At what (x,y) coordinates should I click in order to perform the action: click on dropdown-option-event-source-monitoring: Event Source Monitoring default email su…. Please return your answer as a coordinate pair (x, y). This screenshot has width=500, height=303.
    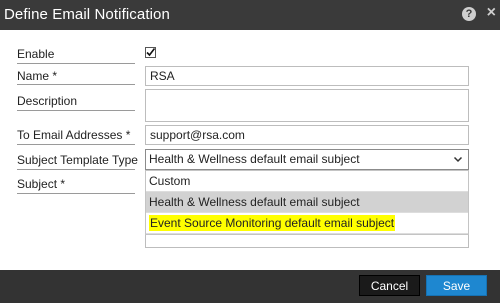
    Looking at the image, I should click on (307, 223).